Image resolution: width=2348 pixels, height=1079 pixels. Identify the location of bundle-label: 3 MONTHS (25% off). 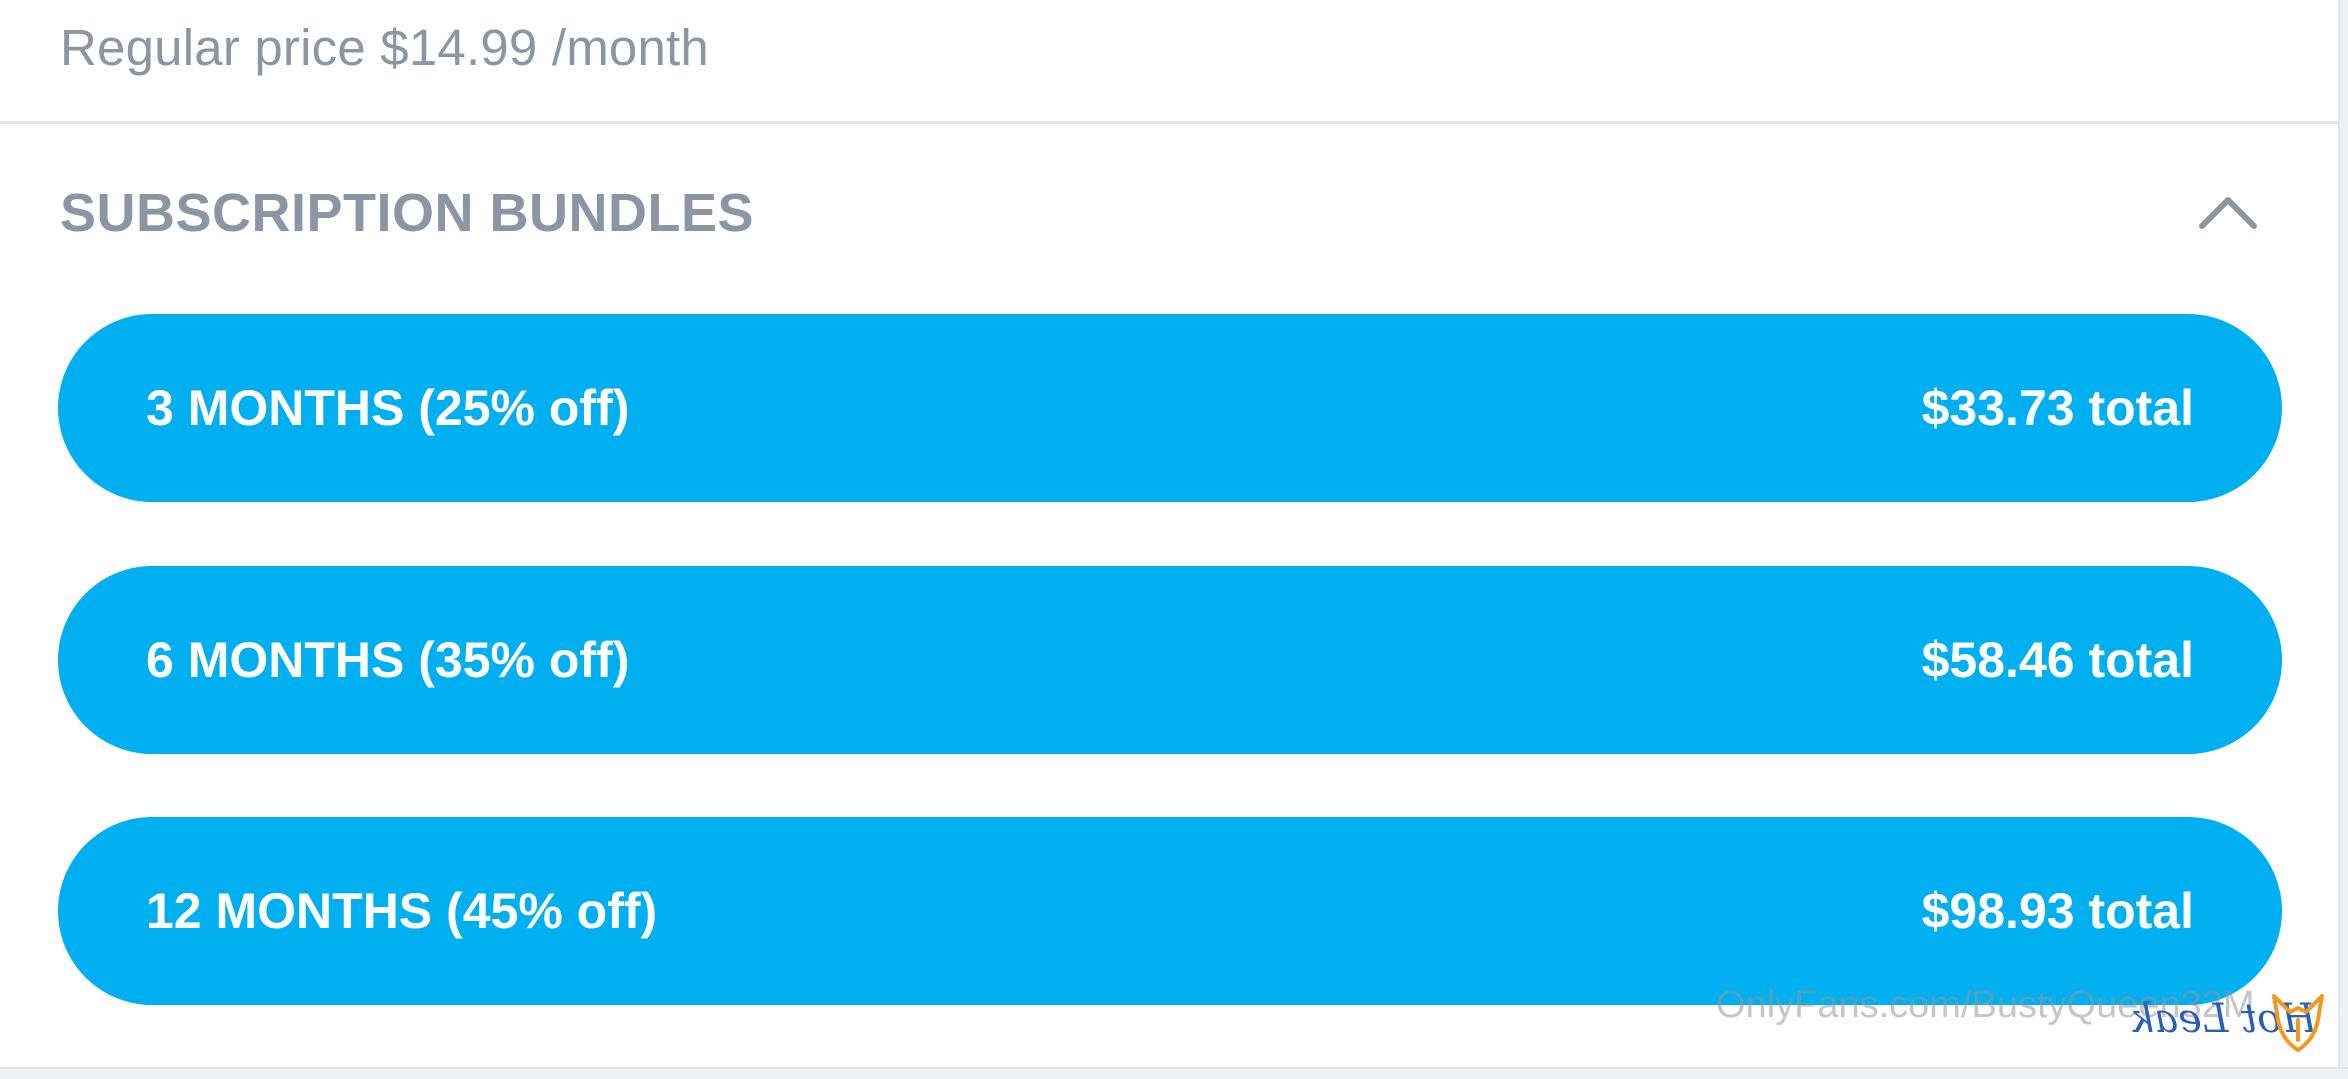
(388, 408).